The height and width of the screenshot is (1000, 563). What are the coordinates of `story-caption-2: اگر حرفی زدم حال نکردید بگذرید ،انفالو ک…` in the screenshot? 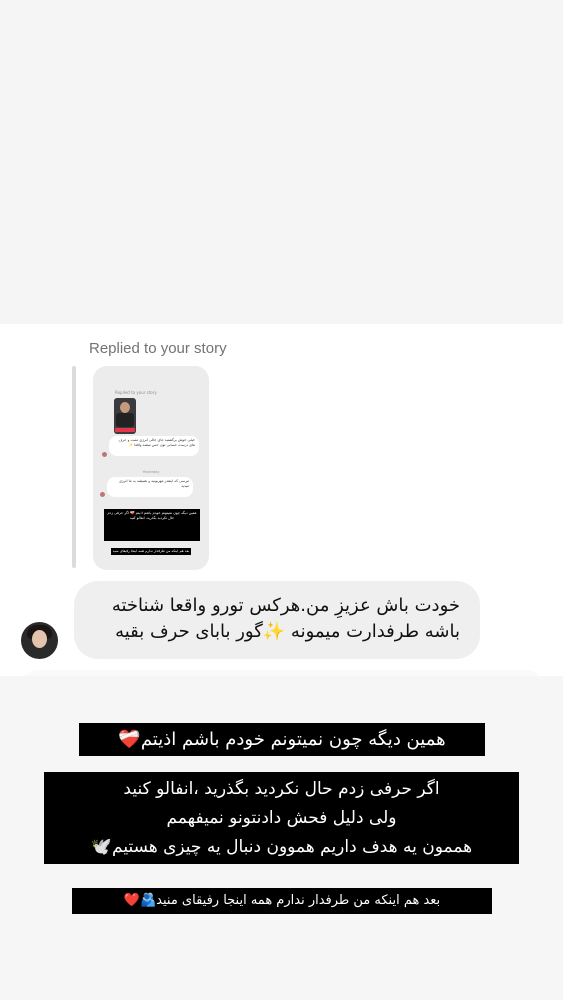 It's located at (281, 818).